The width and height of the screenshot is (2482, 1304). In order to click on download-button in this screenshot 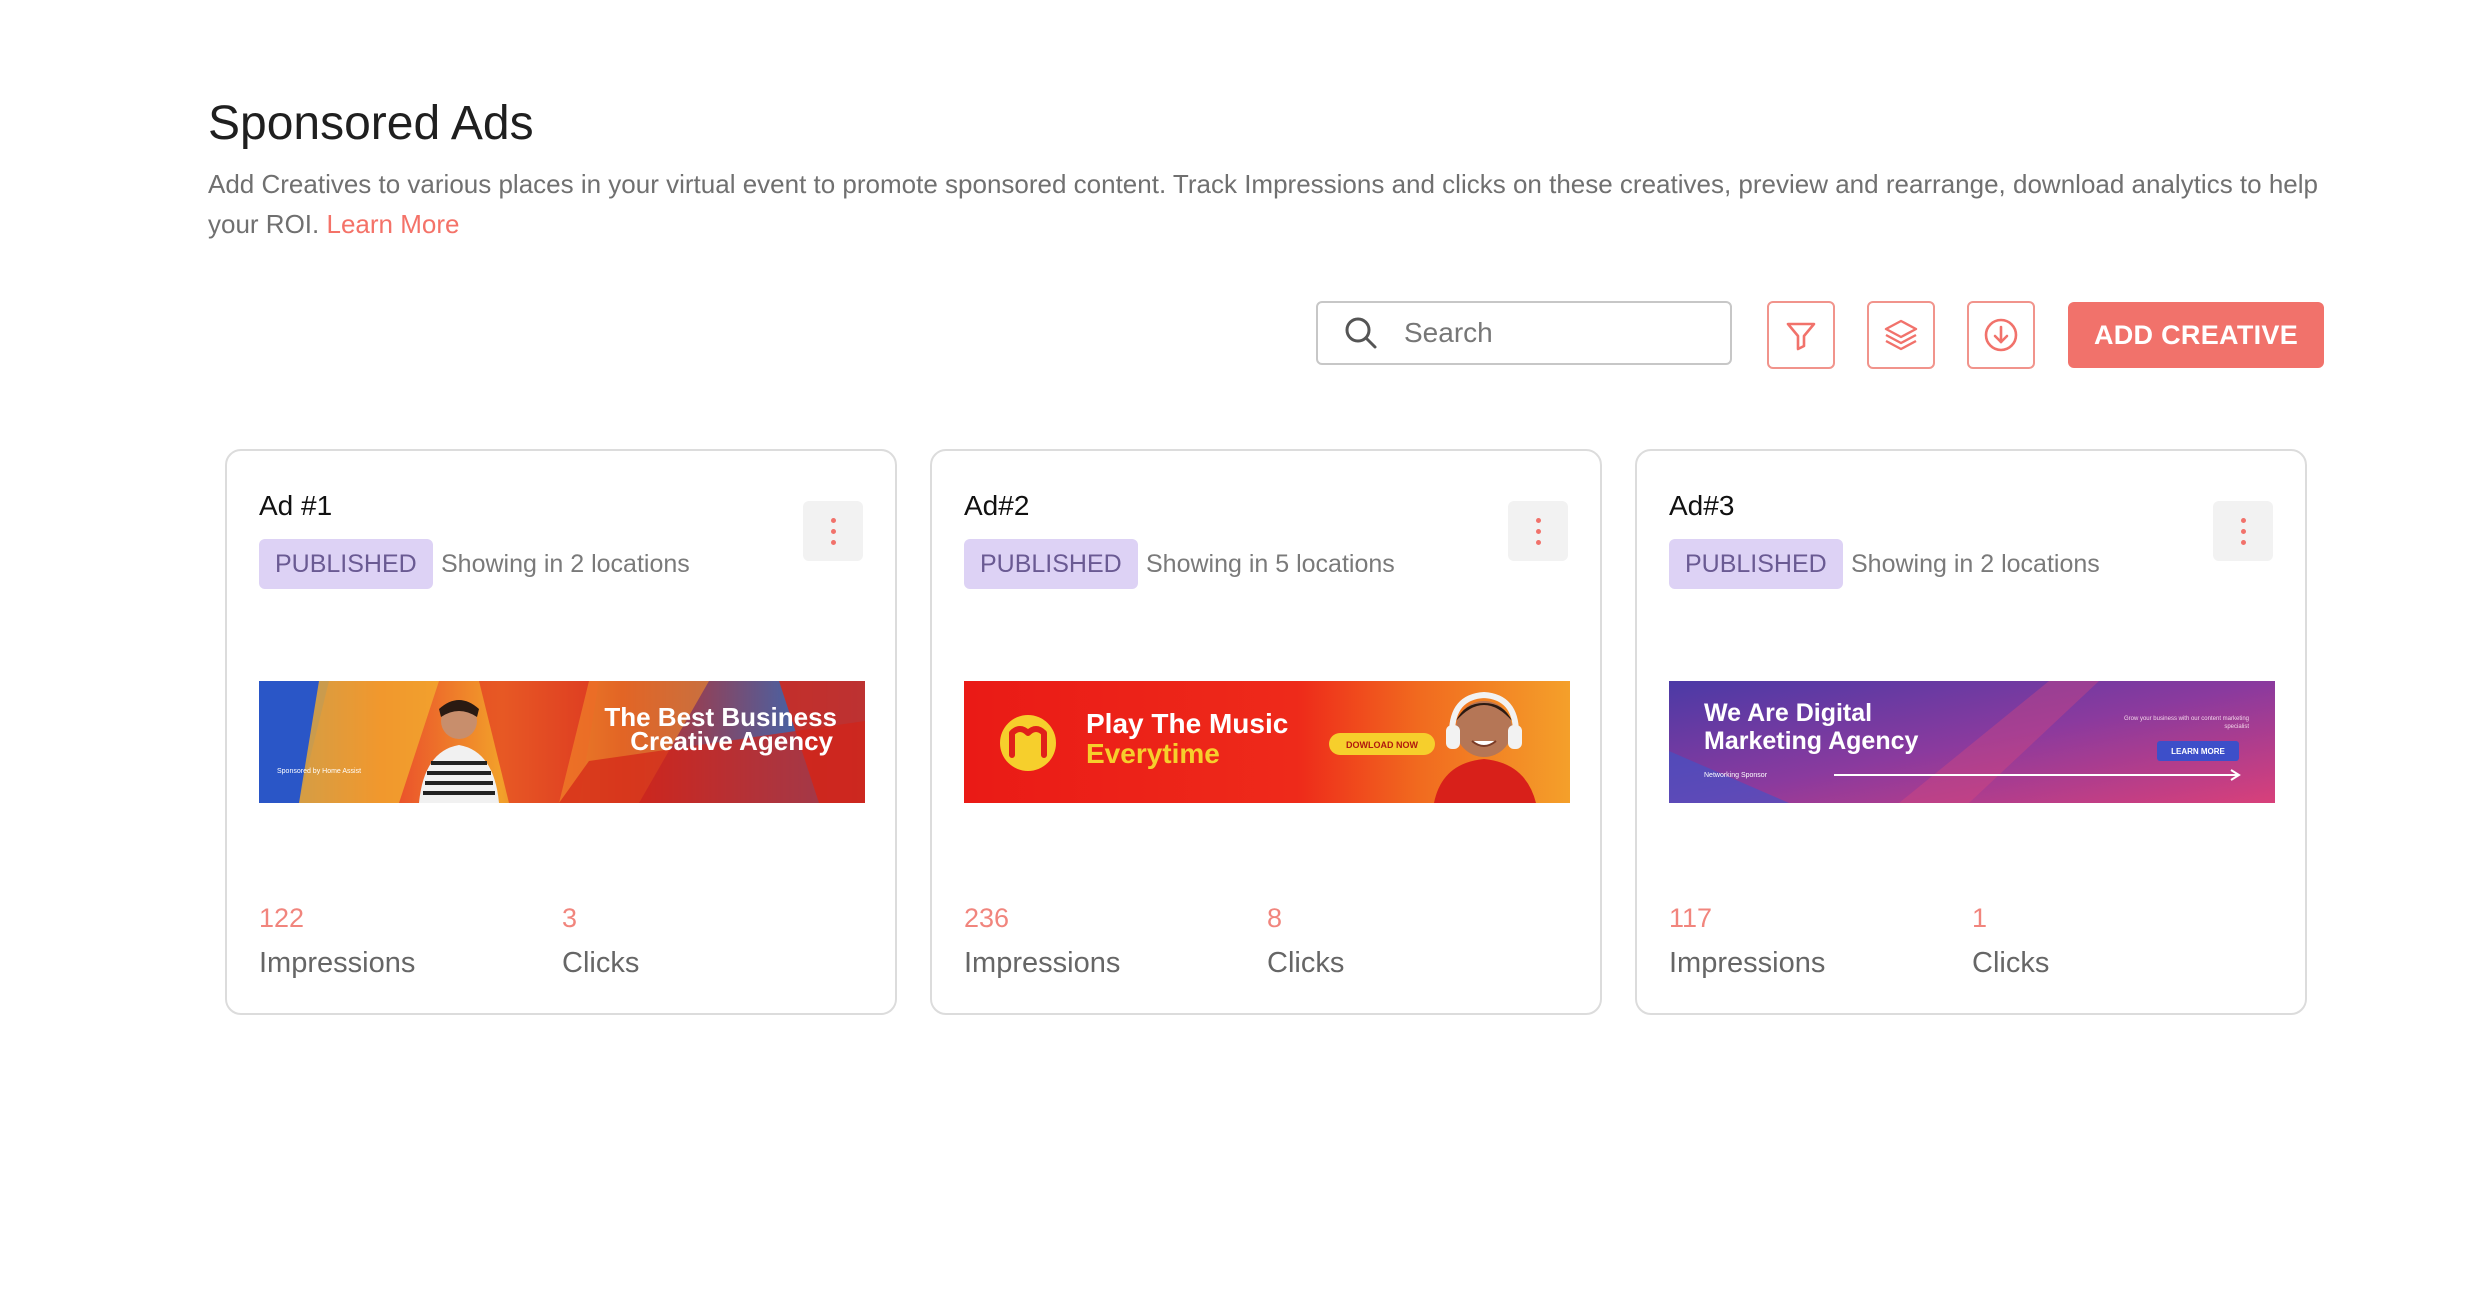, I will do `click(2001, 335)`.